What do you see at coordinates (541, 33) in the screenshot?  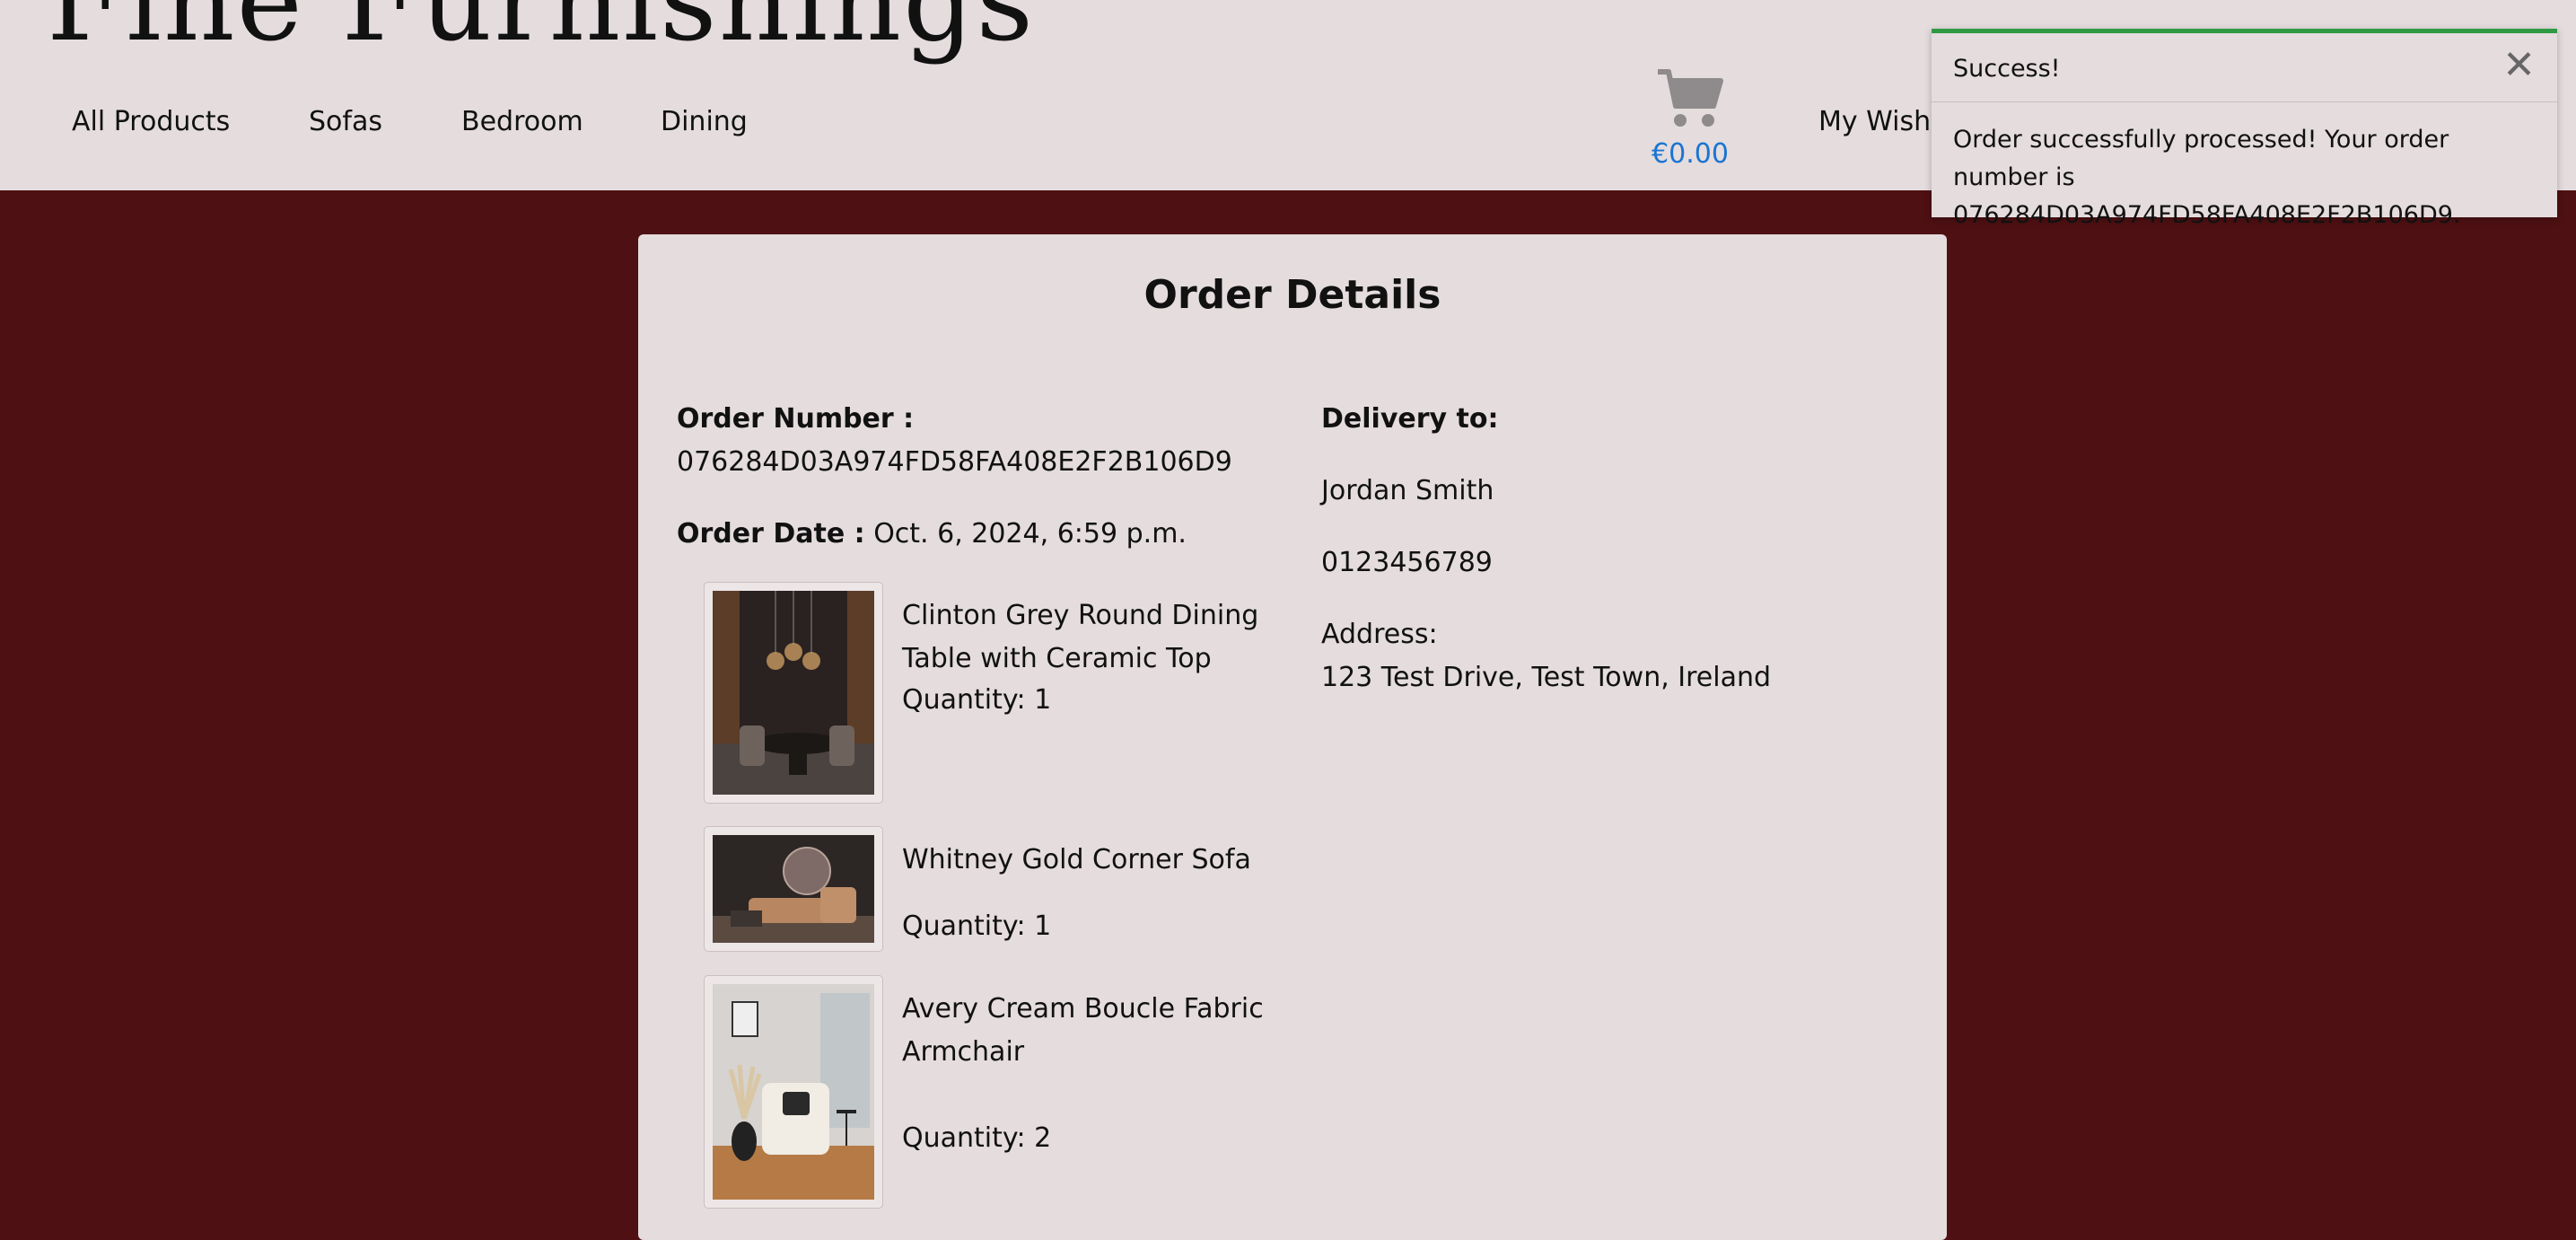 I see `site-logo: Fine Furnishings` at bounding box center [541, 33].